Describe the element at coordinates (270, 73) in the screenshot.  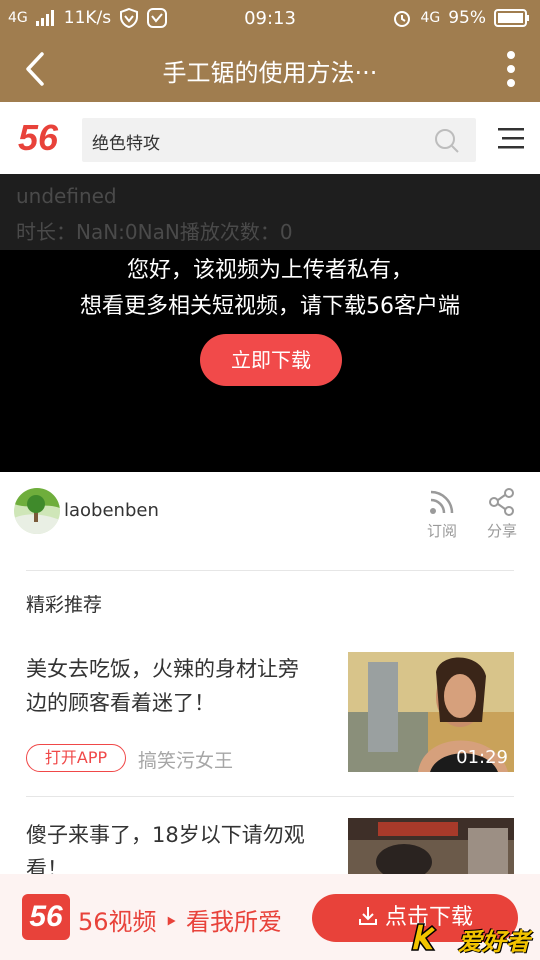
I see `page-title: 手工锯的使用方法···` at that location.